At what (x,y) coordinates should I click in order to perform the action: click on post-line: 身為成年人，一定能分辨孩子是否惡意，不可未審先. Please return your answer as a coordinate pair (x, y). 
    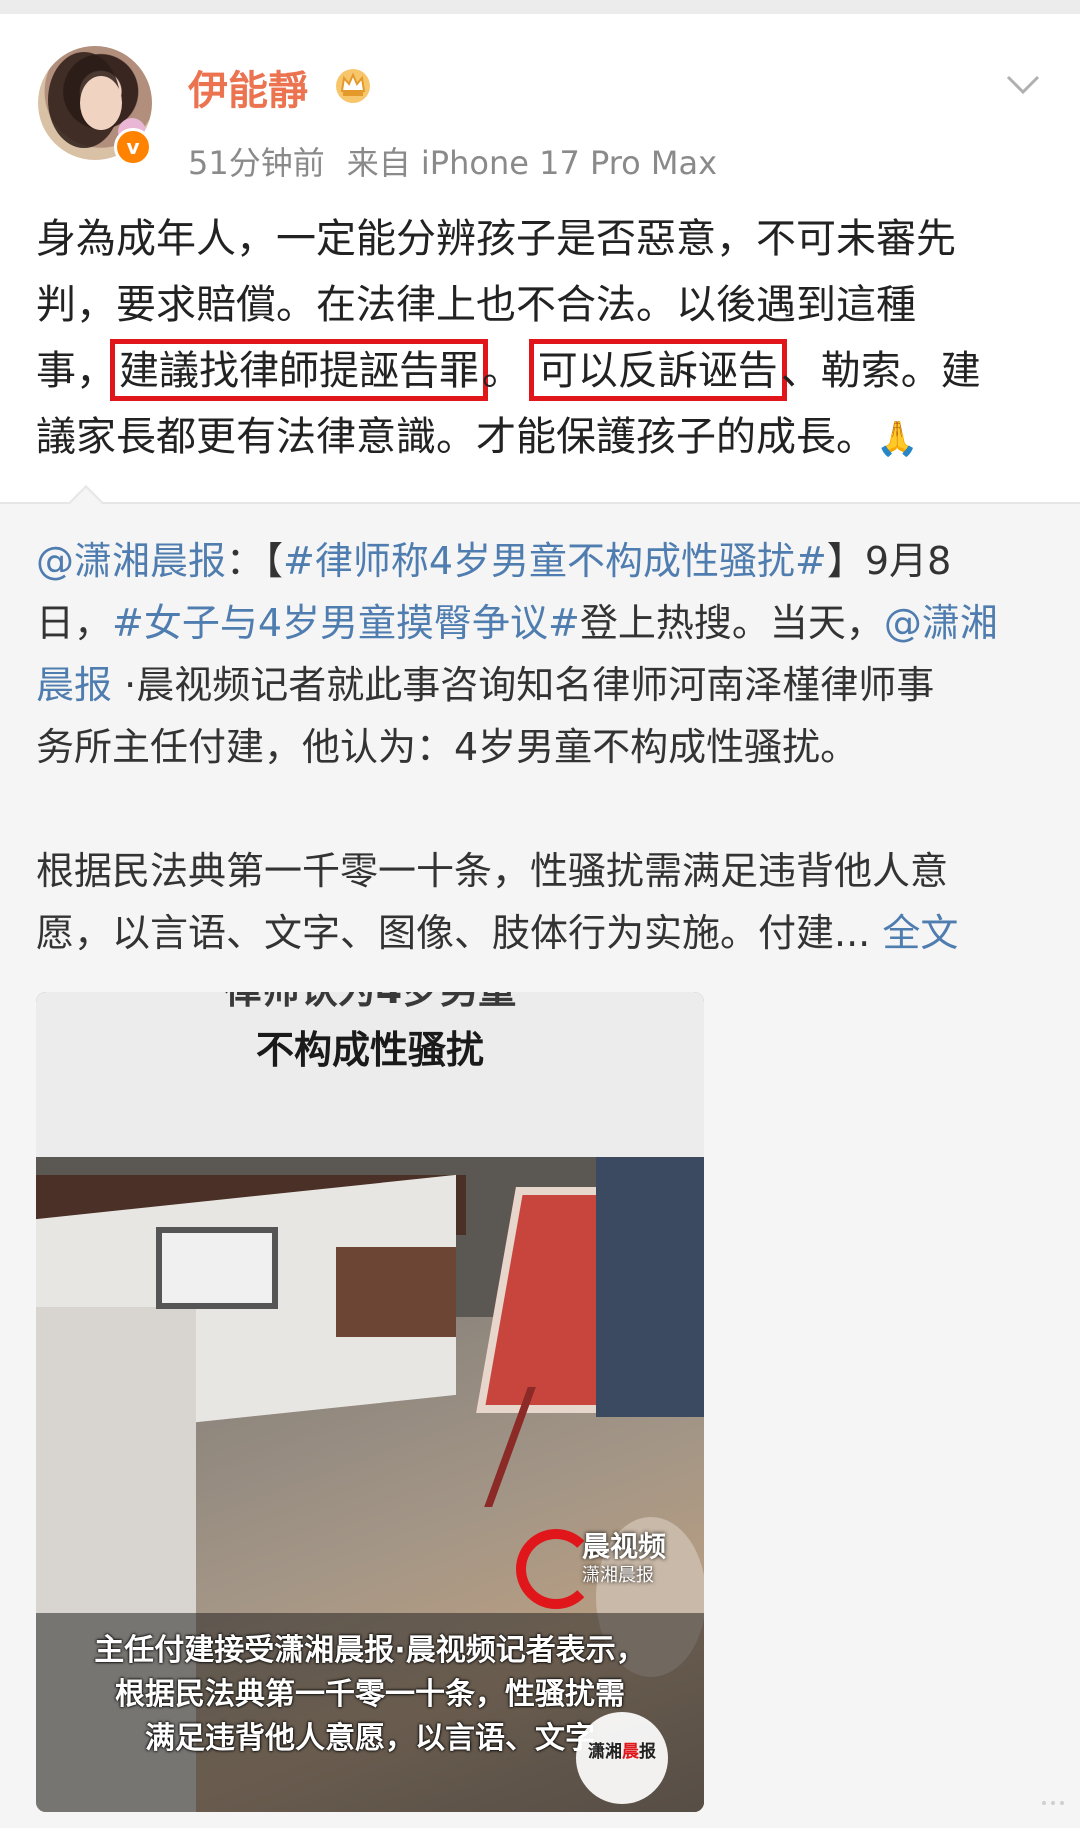
    Looking at the image, I should click on (496, 239).